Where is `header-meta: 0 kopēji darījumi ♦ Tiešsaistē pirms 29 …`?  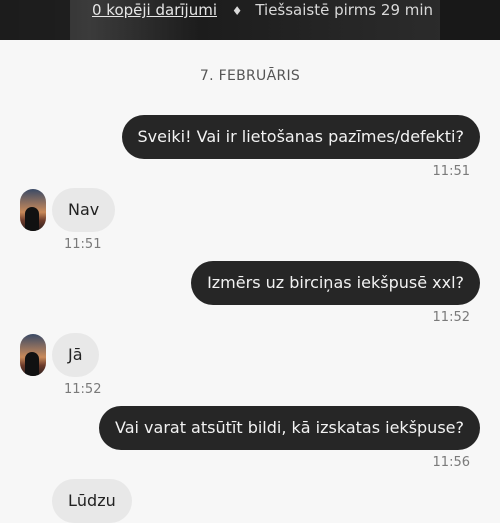 header-meta: 0 kopēji darījumi ♦ Tiešsaistē pirms 29 … is located at coordinates (262, 10).